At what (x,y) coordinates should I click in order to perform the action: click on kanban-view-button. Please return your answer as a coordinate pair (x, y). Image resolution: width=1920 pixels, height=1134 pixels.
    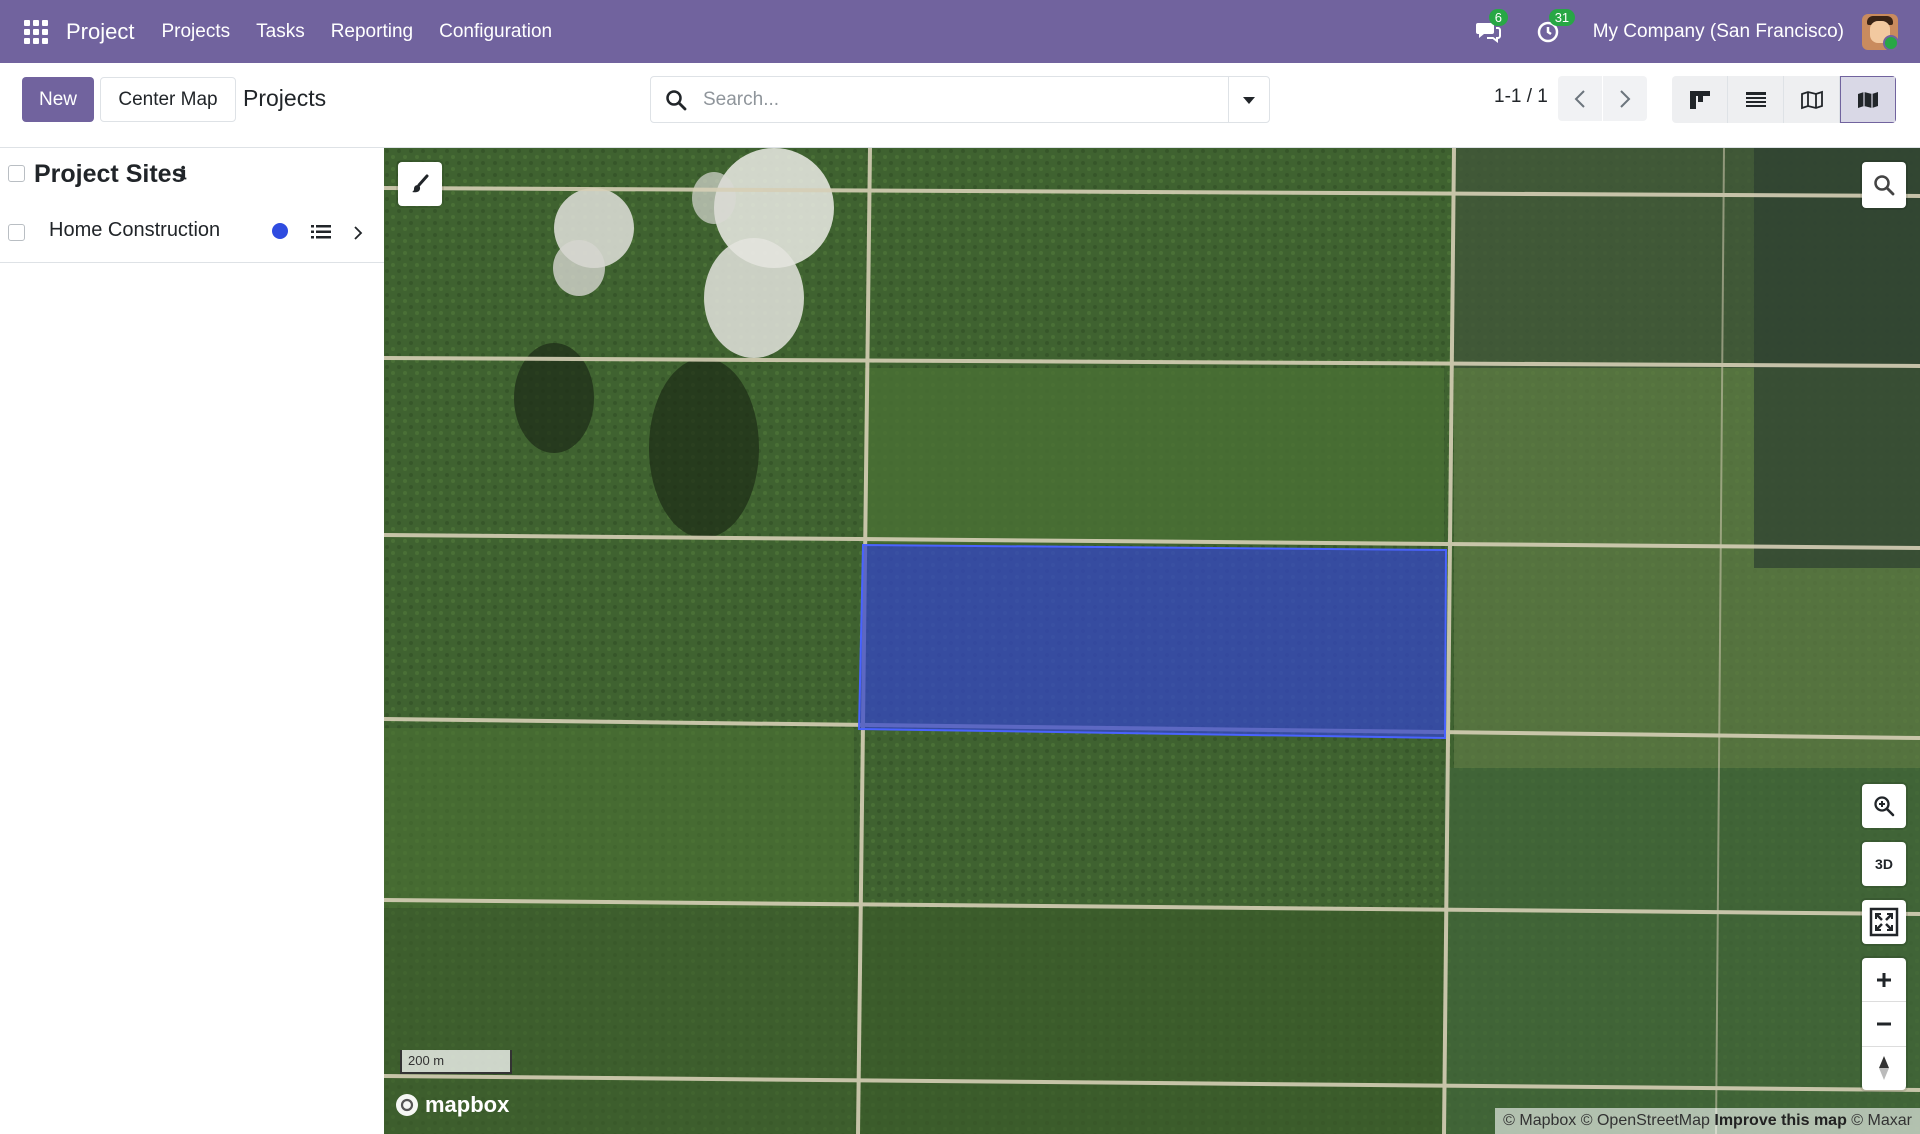
    Looking at the image, I should click on (1700, 99).